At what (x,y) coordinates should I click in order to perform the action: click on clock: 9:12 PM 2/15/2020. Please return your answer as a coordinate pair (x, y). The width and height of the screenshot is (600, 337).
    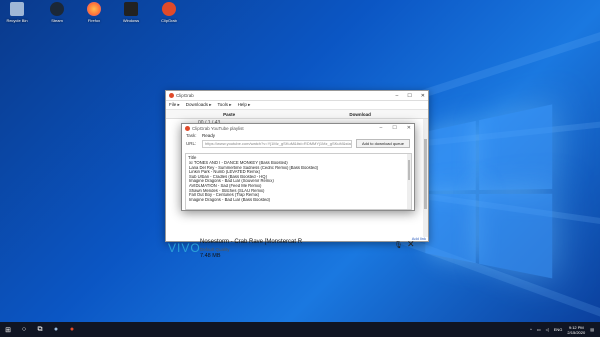
    Looking at the image, I should click on (576, 330).